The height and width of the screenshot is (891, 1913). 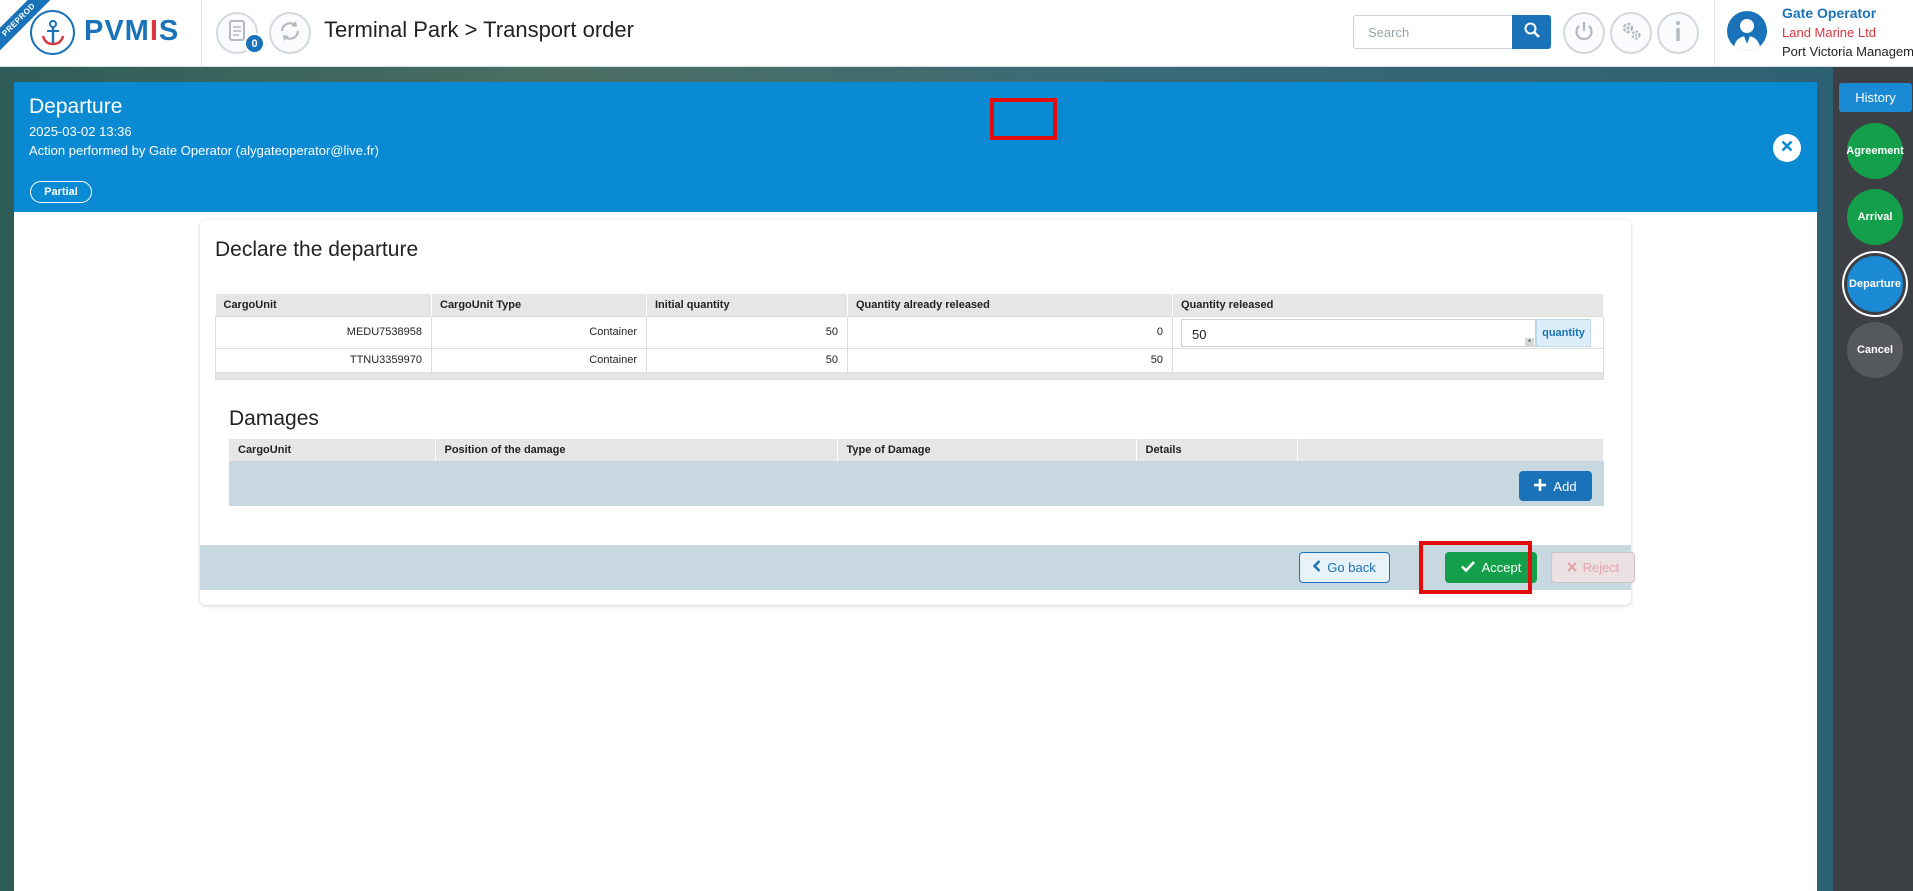 What do you see at coordinates (1875, 350) in the screenshot?
I see `step-cancel: Cancel` at bounding box center [1875, 350].